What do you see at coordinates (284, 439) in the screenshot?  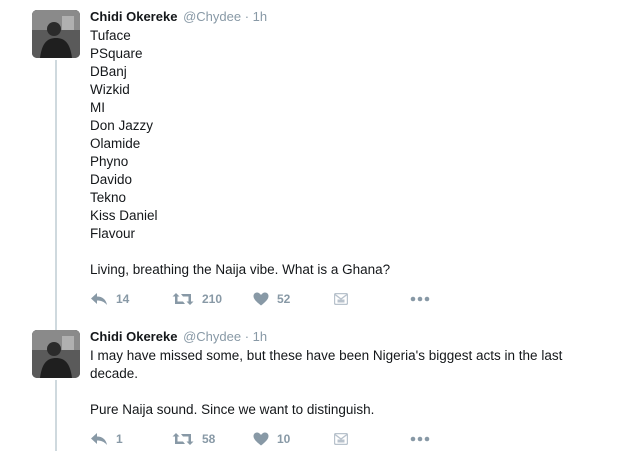 I see `like-count: 10` at bounding box center [284, 439].